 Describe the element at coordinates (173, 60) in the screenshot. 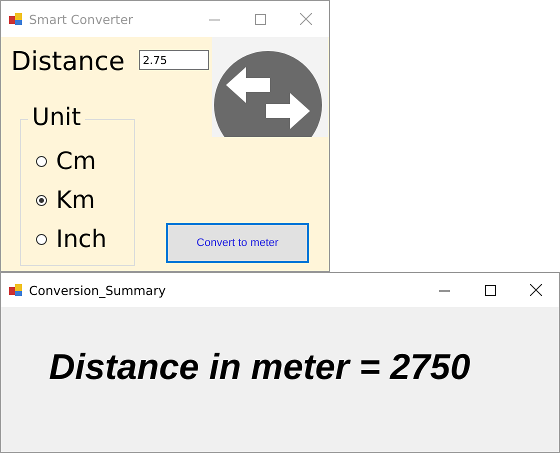

I see `distance-input: 2.75` at that location.